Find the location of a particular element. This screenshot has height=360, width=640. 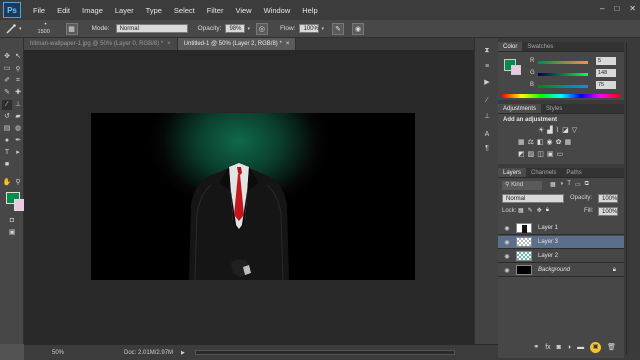

color-bg-swatch is located at coordinates (516, 70).